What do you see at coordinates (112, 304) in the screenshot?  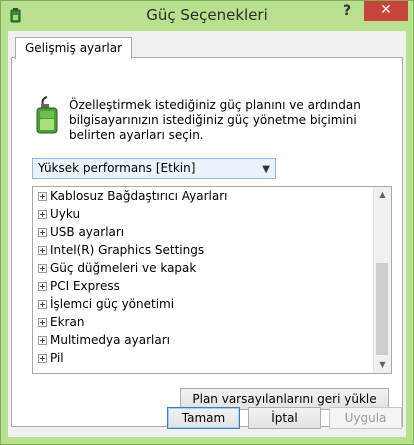 I see `tree-item-label: İşlemci güç yönetimi` at bounding box center [112, 304].